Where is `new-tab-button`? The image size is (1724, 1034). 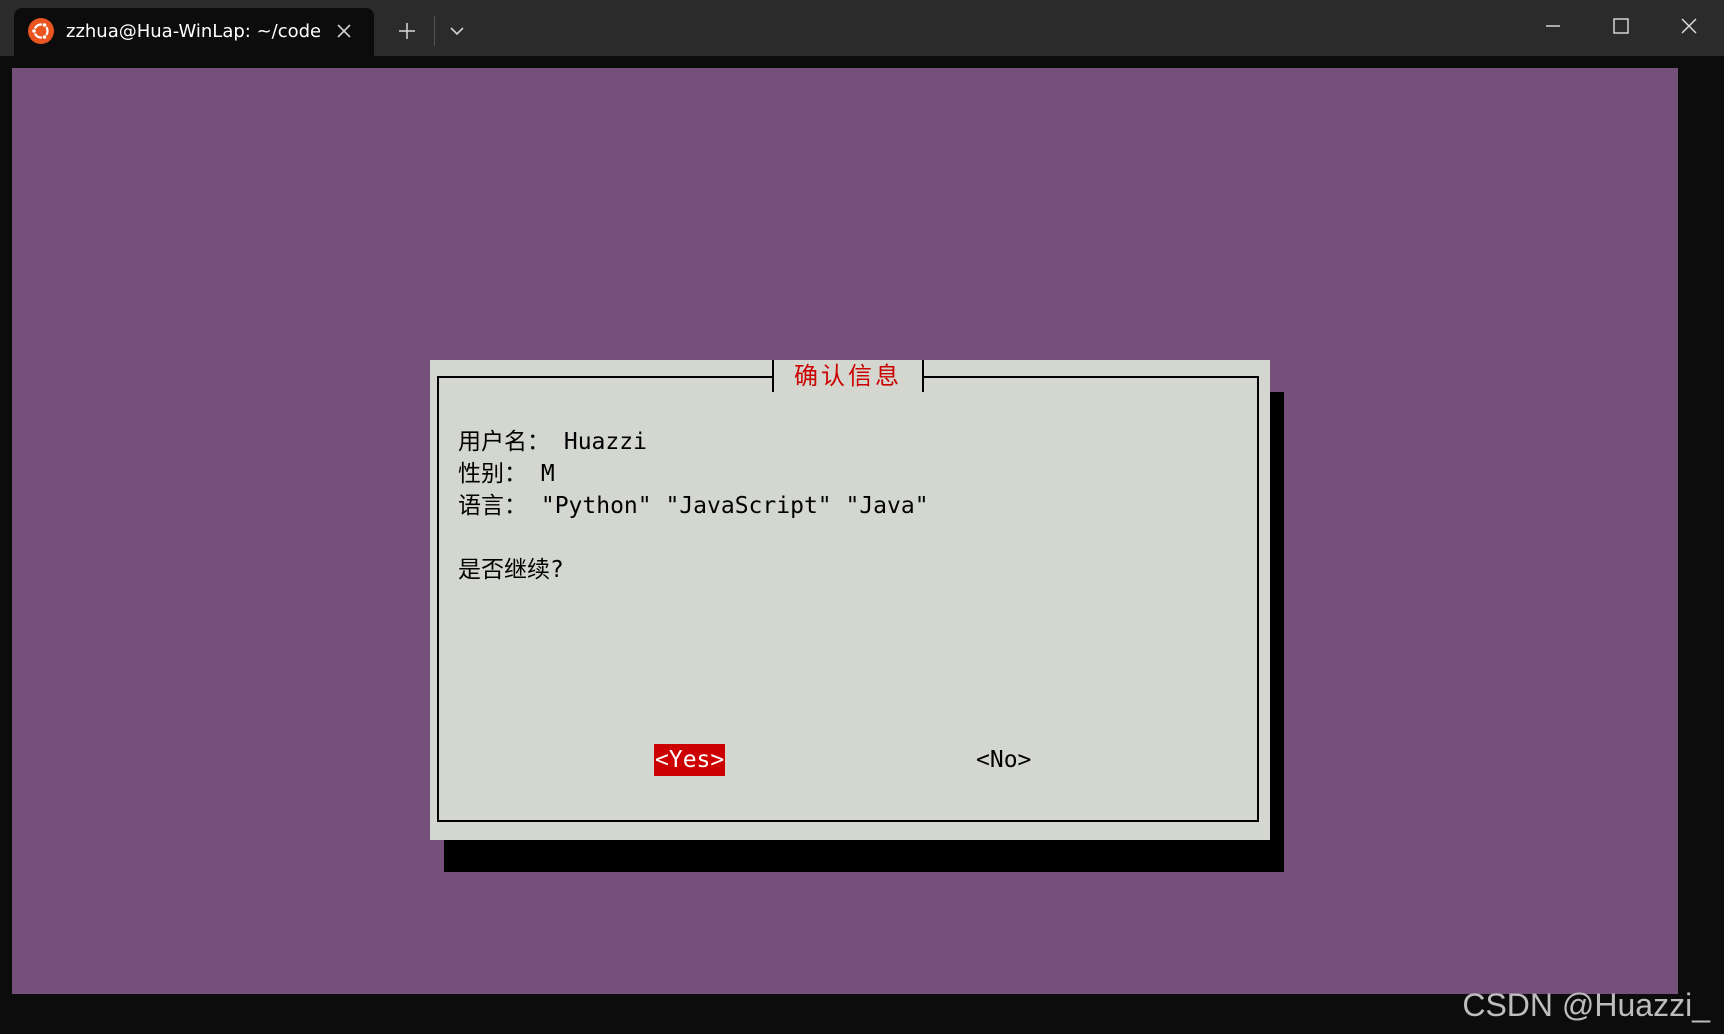 new-tab-button is located at coordinates (407, 31).